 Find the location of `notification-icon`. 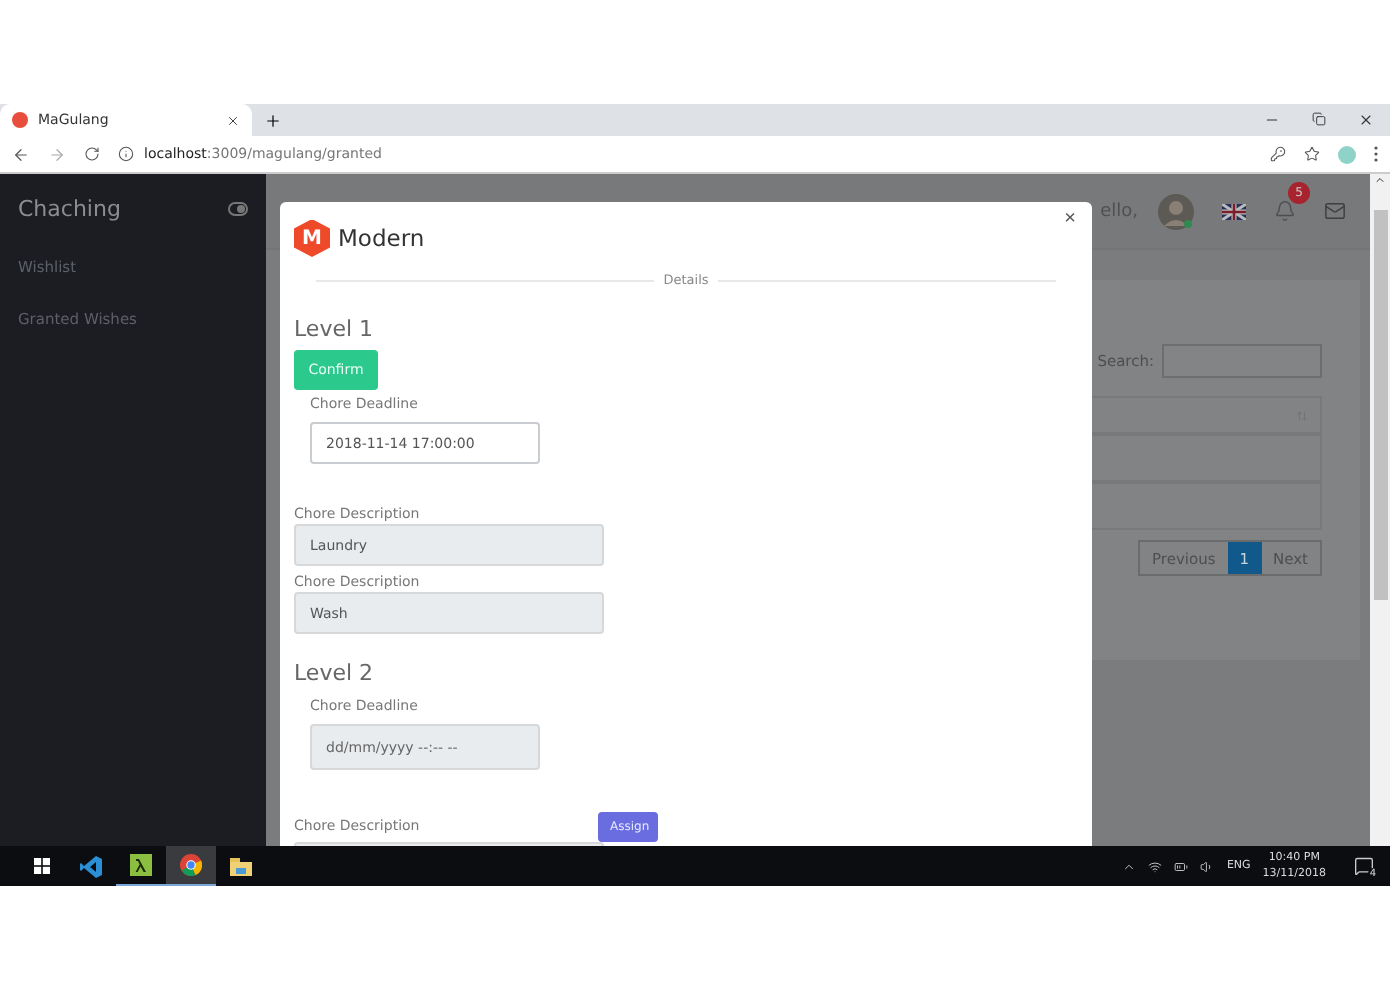

notification-icon is located at coordinates (1364, 866).